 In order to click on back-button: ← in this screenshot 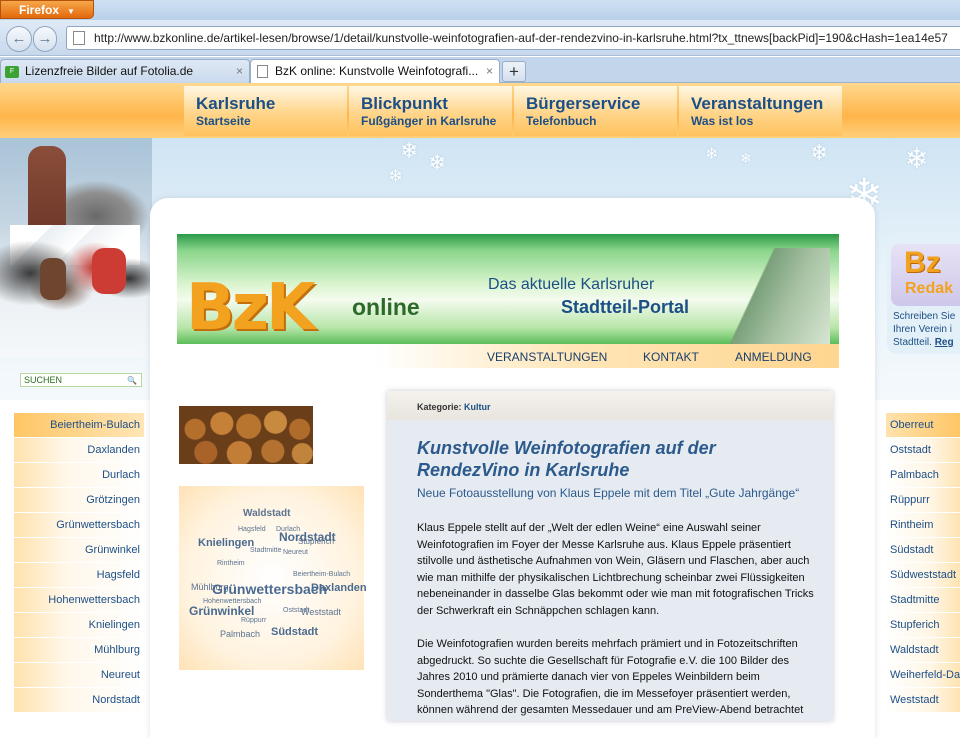, I will do `click(19, 39)`.